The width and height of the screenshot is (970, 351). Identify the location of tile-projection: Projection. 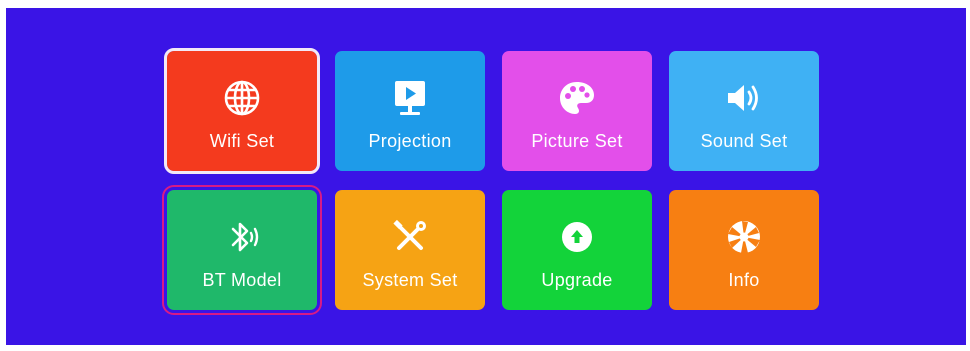
(410, 111).